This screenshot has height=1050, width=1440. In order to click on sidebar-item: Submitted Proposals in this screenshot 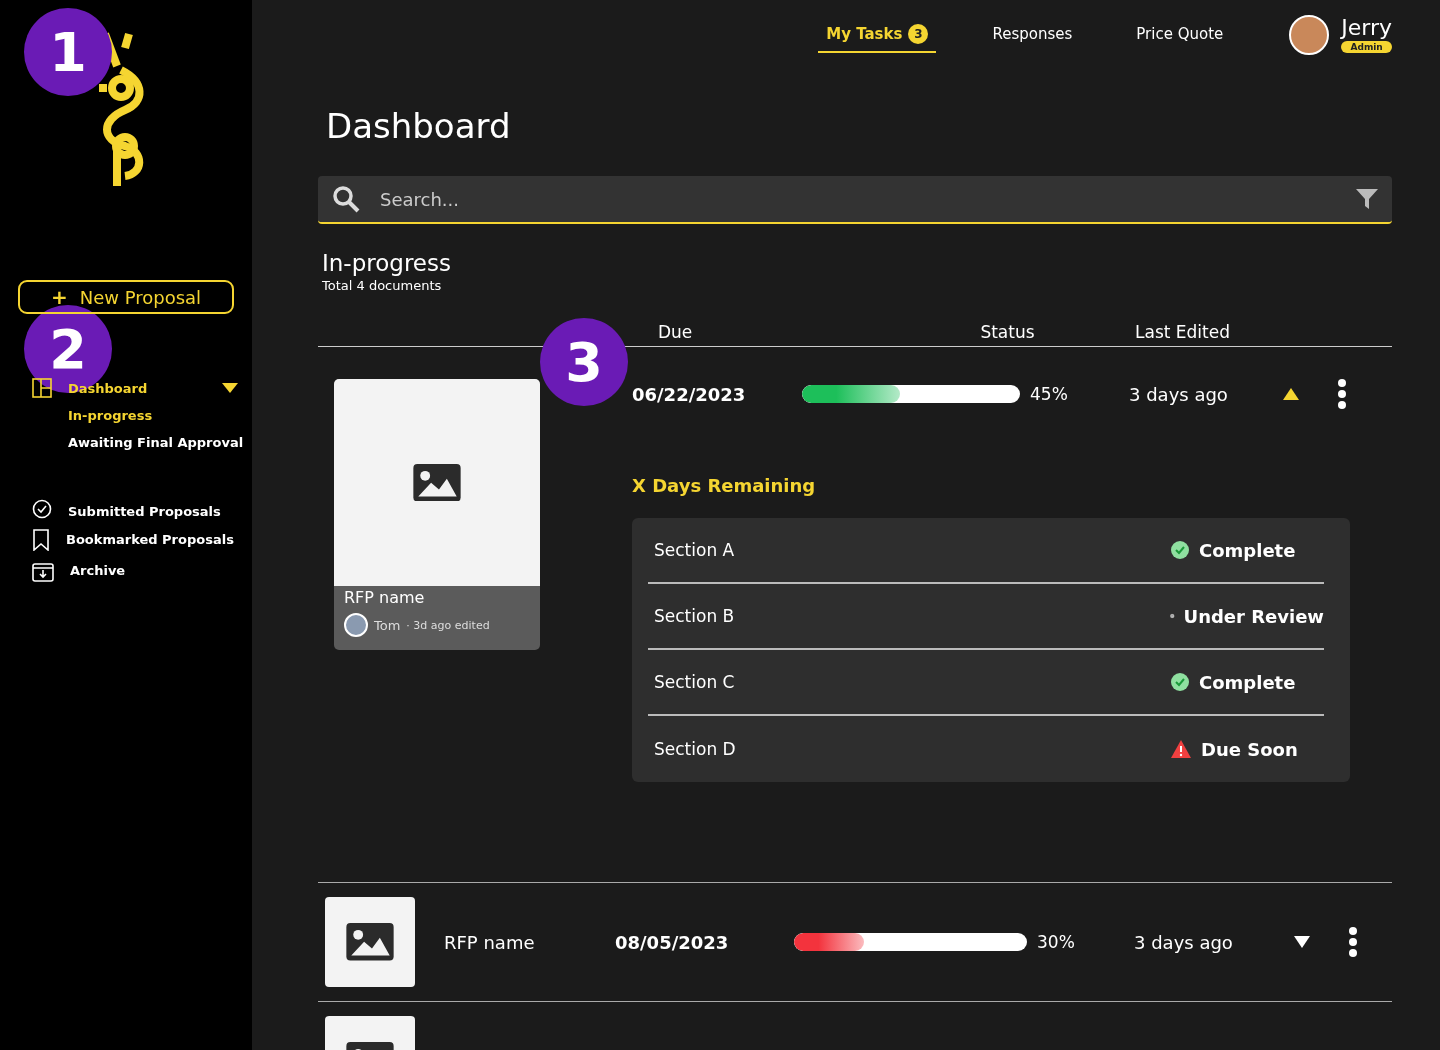, I will do `click(135, 490)`.